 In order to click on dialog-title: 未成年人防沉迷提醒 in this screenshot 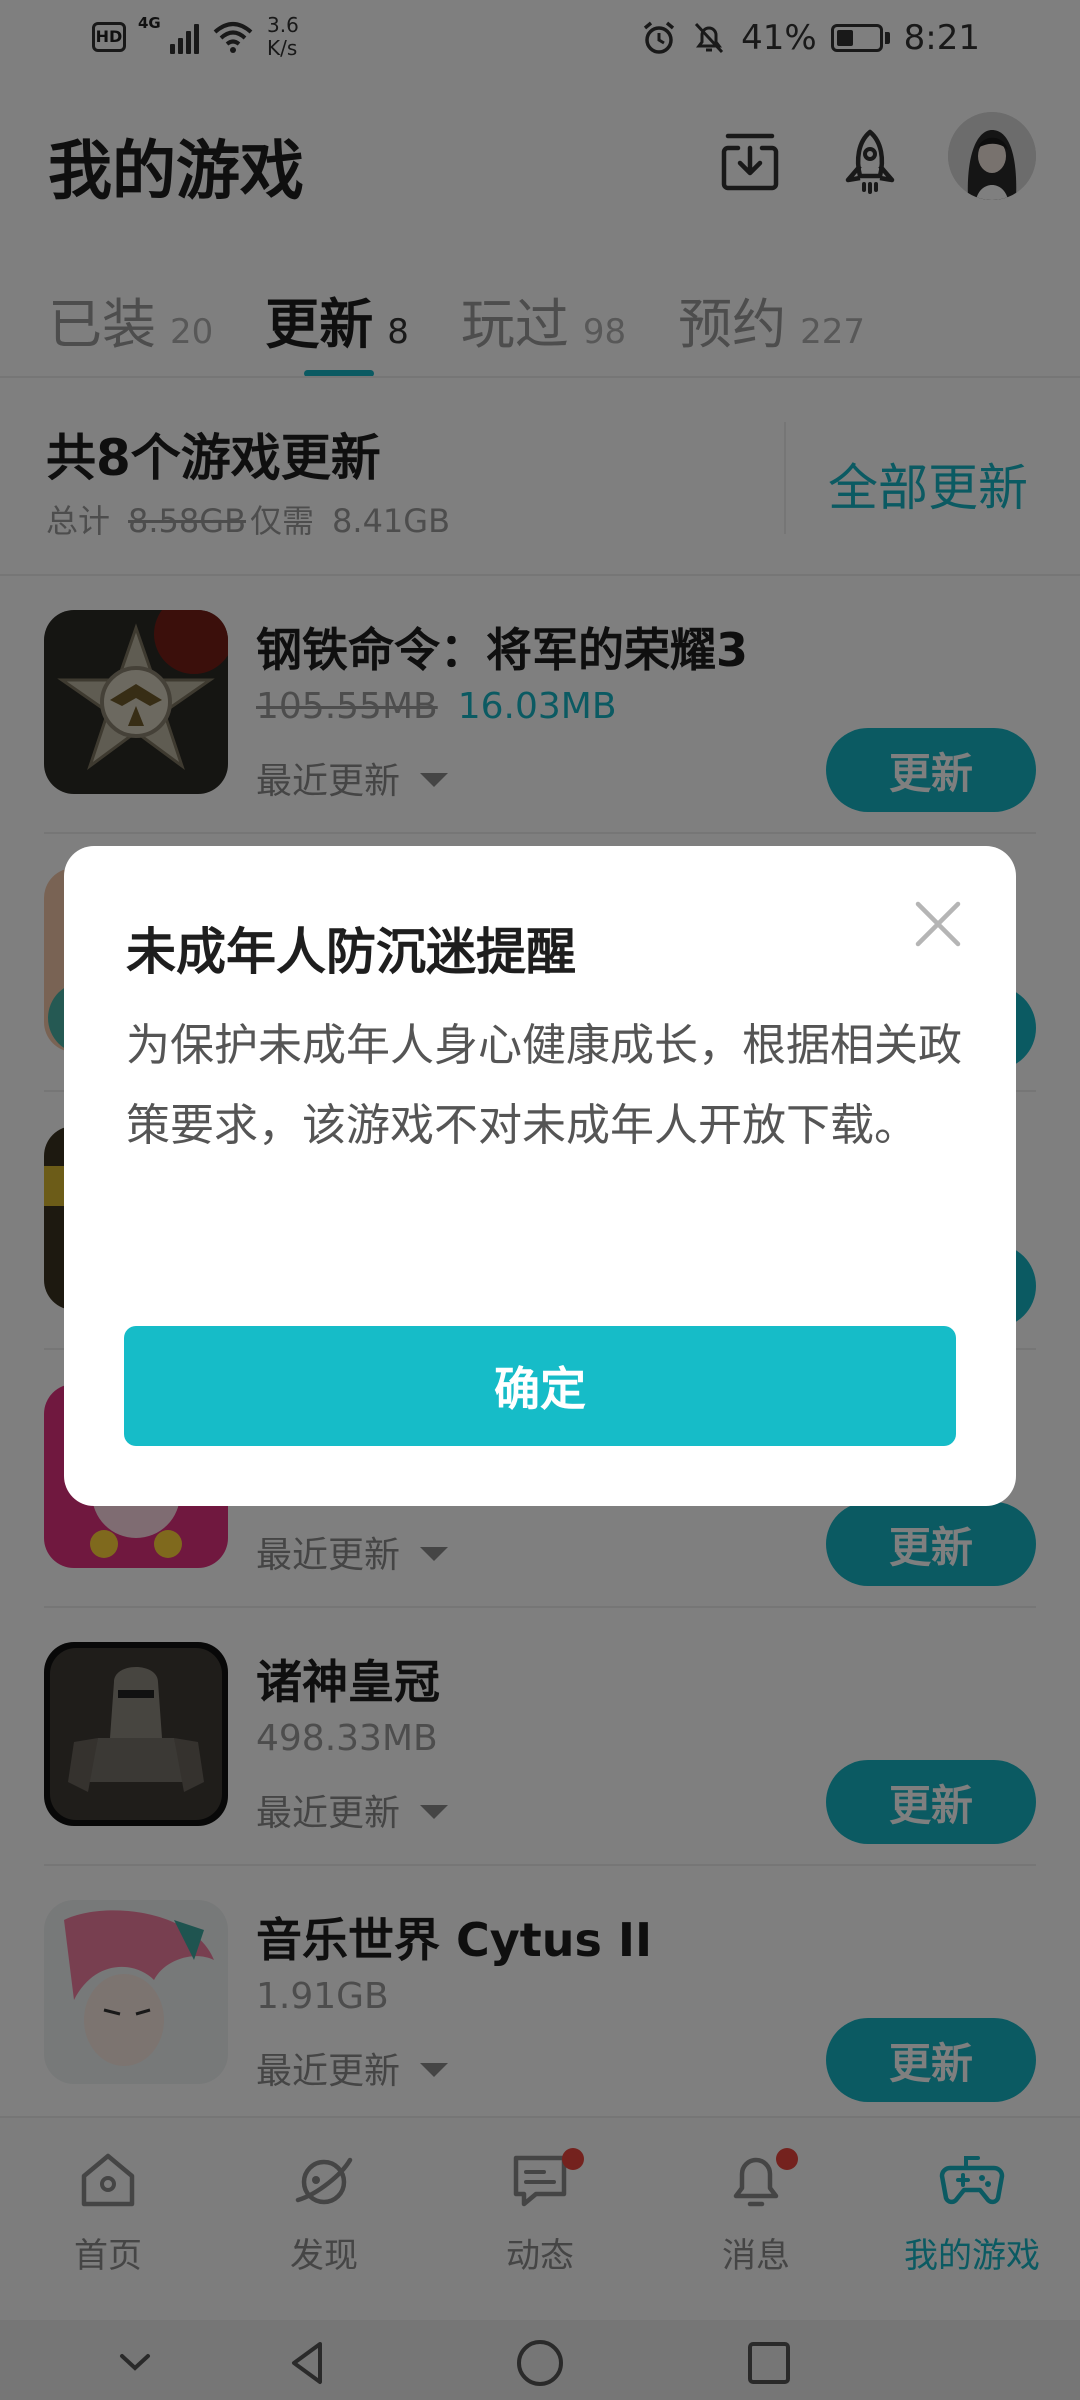, I will do `click(351, 952)`.